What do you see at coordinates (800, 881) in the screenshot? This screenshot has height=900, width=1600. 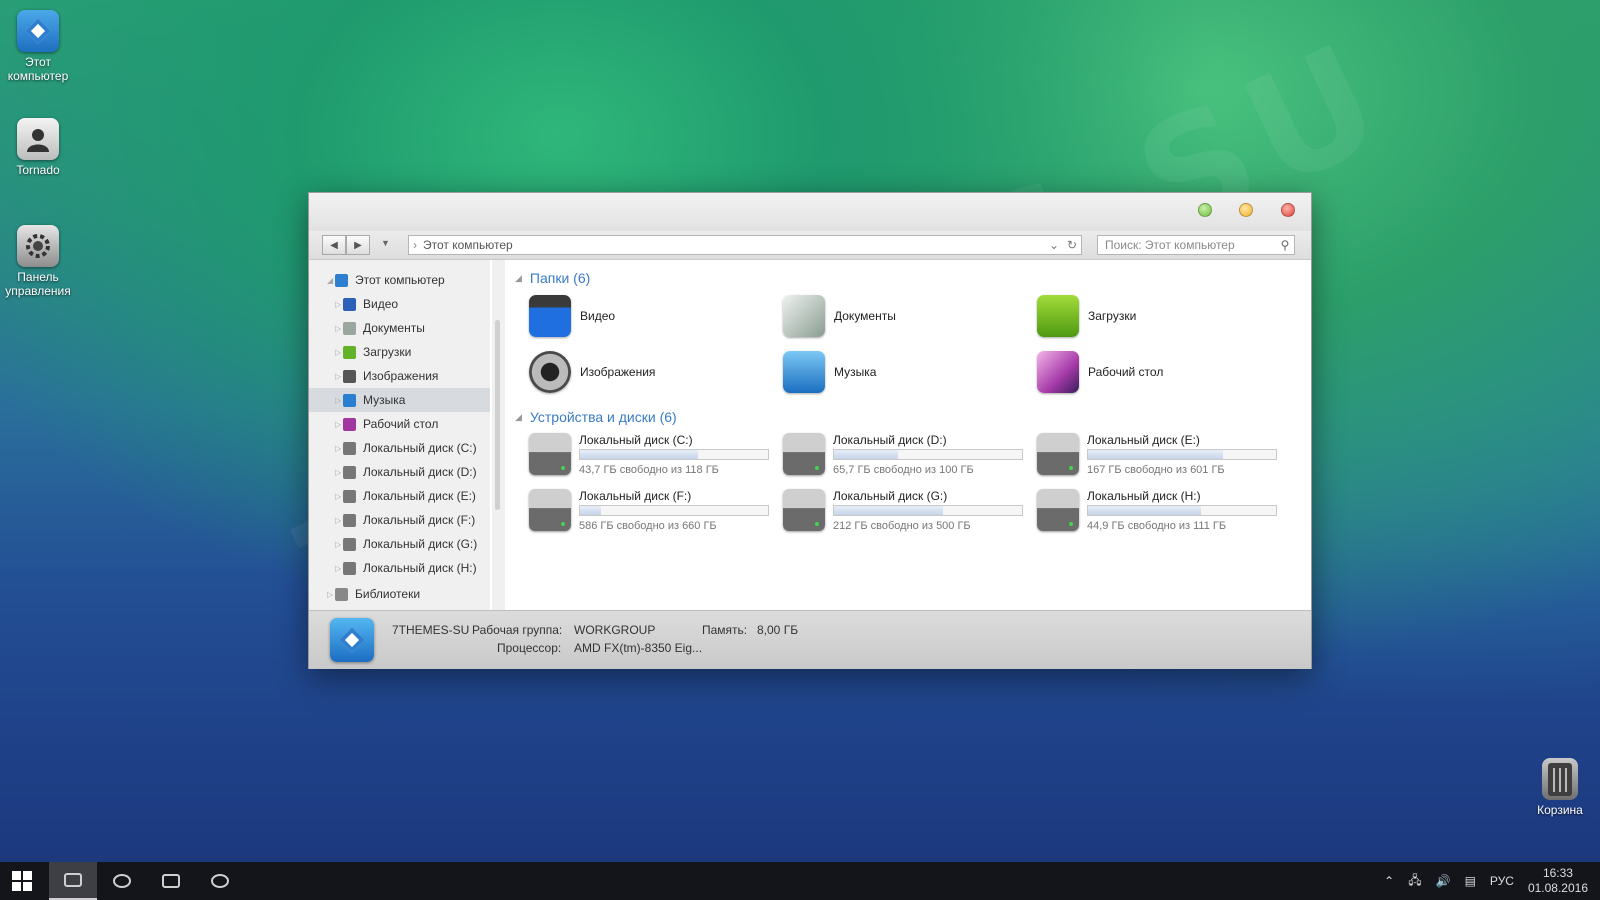 I see `taskbar: ⌃ 🖧 🔊 ▤ РУС 16:33 01.08.2016` at bounding box center [800, 881].